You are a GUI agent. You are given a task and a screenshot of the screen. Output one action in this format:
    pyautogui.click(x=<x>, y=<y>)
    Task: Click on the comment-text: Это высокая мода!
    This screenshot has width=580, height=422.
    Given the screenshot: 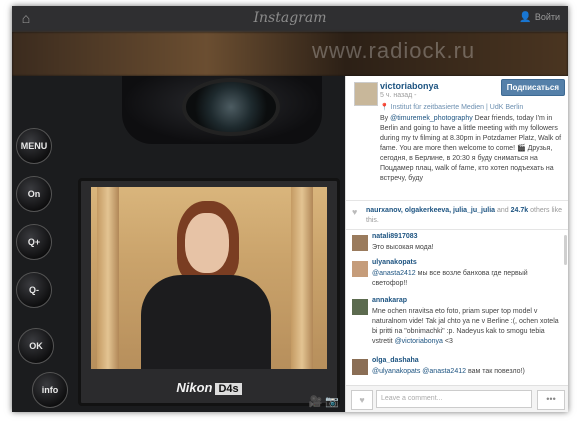 What is the action you would take?
    pyautogui.click(x=403, y=247)
    